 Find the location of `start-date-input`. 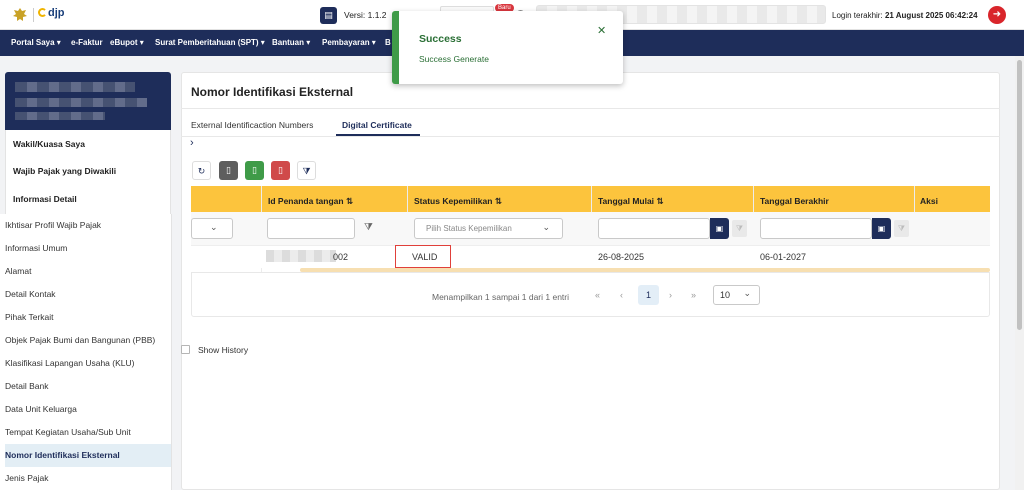

start-date-input is located at coordinates (654, 228).